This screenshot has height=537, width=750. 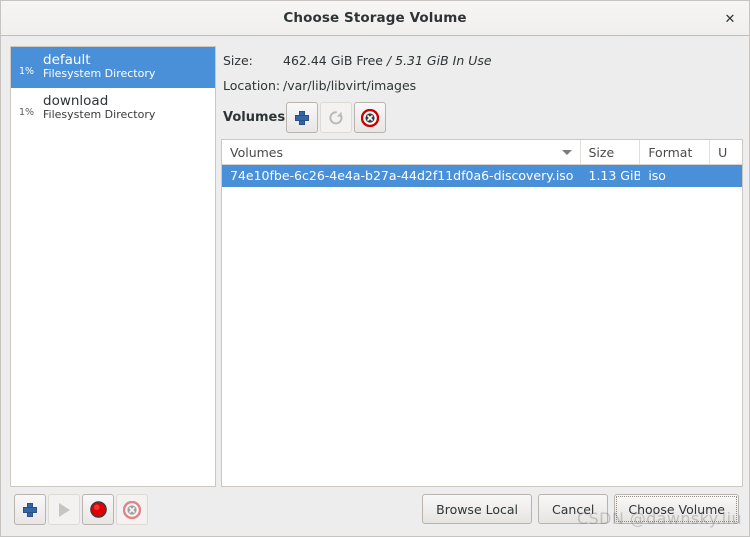 I want to click on refresh-icon, so click(x=336, y=117).